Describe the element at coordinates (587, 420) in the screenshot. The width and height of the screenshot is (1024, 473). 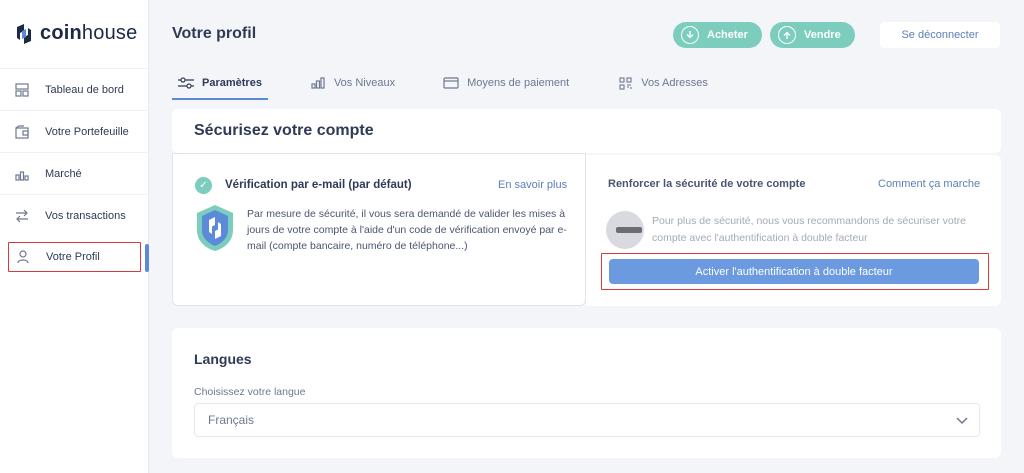
I see `language-select: Français` at that location.